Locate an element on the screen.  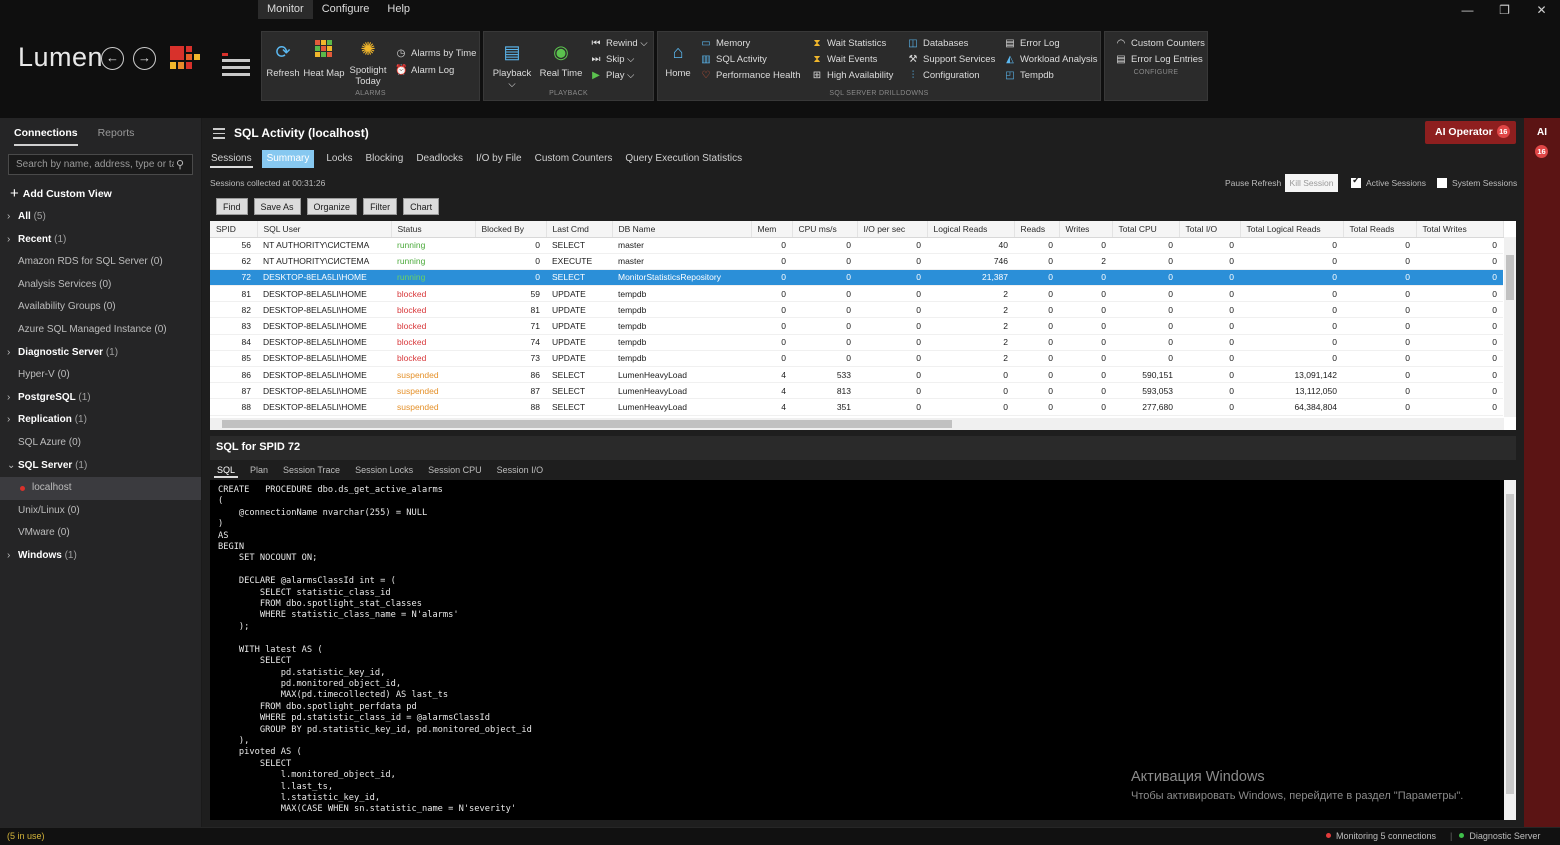
sql-tab-sql: SQL is located at coordinates (226, 470).